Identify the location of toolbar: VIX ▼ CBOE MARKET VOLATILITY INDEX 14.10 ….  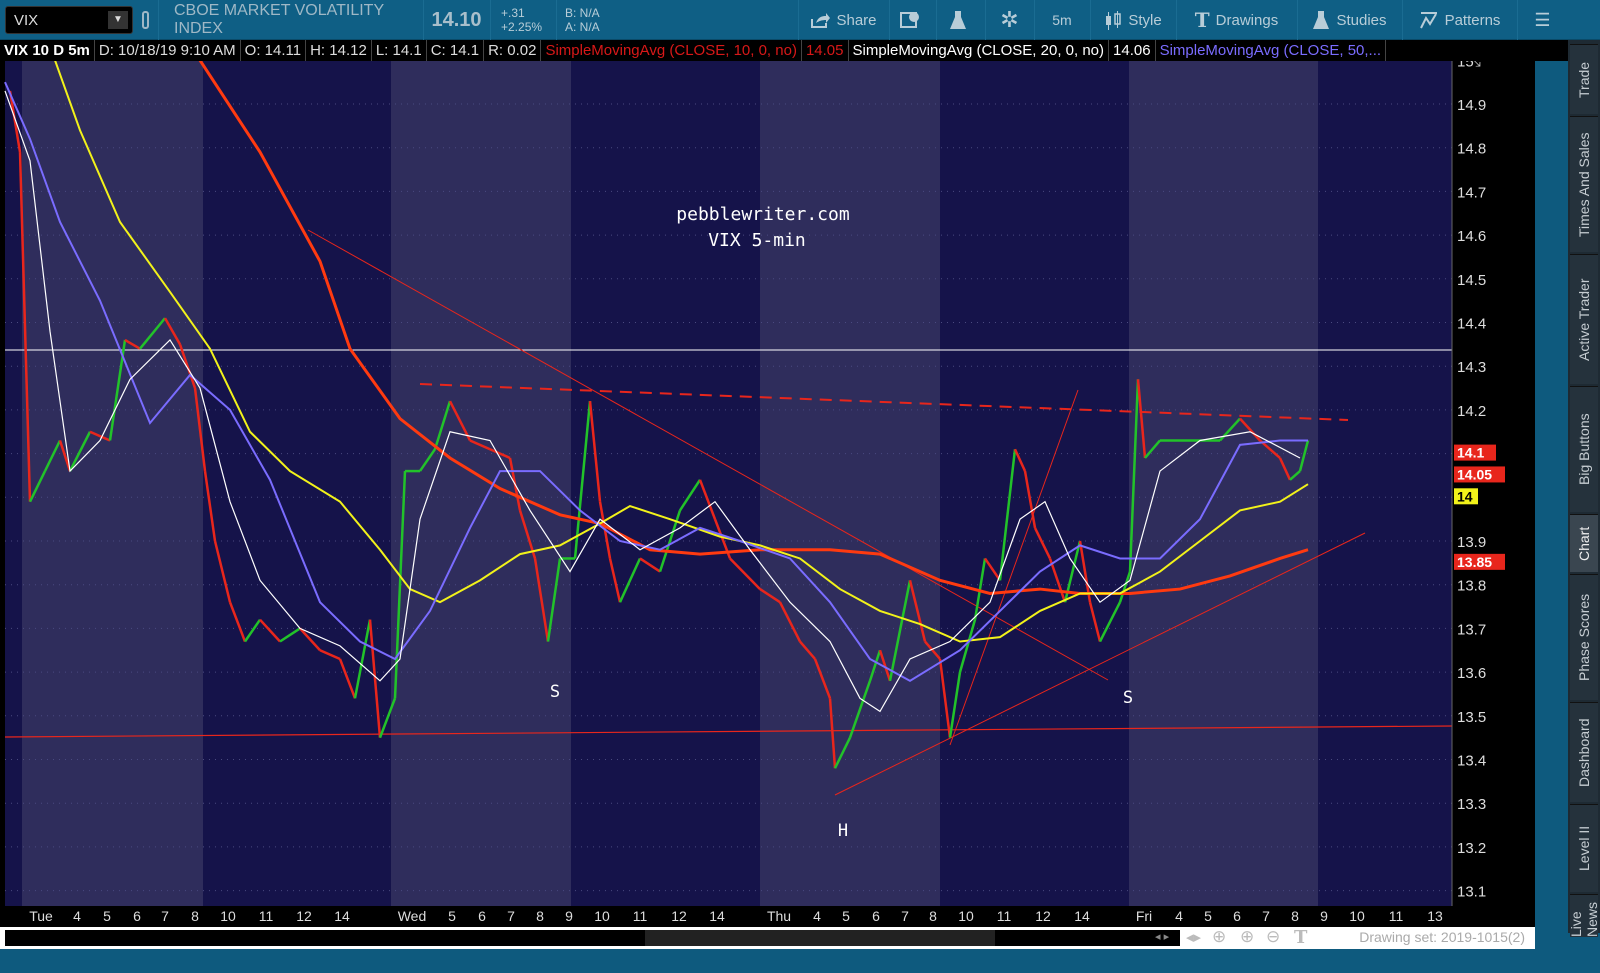
(800, 20).